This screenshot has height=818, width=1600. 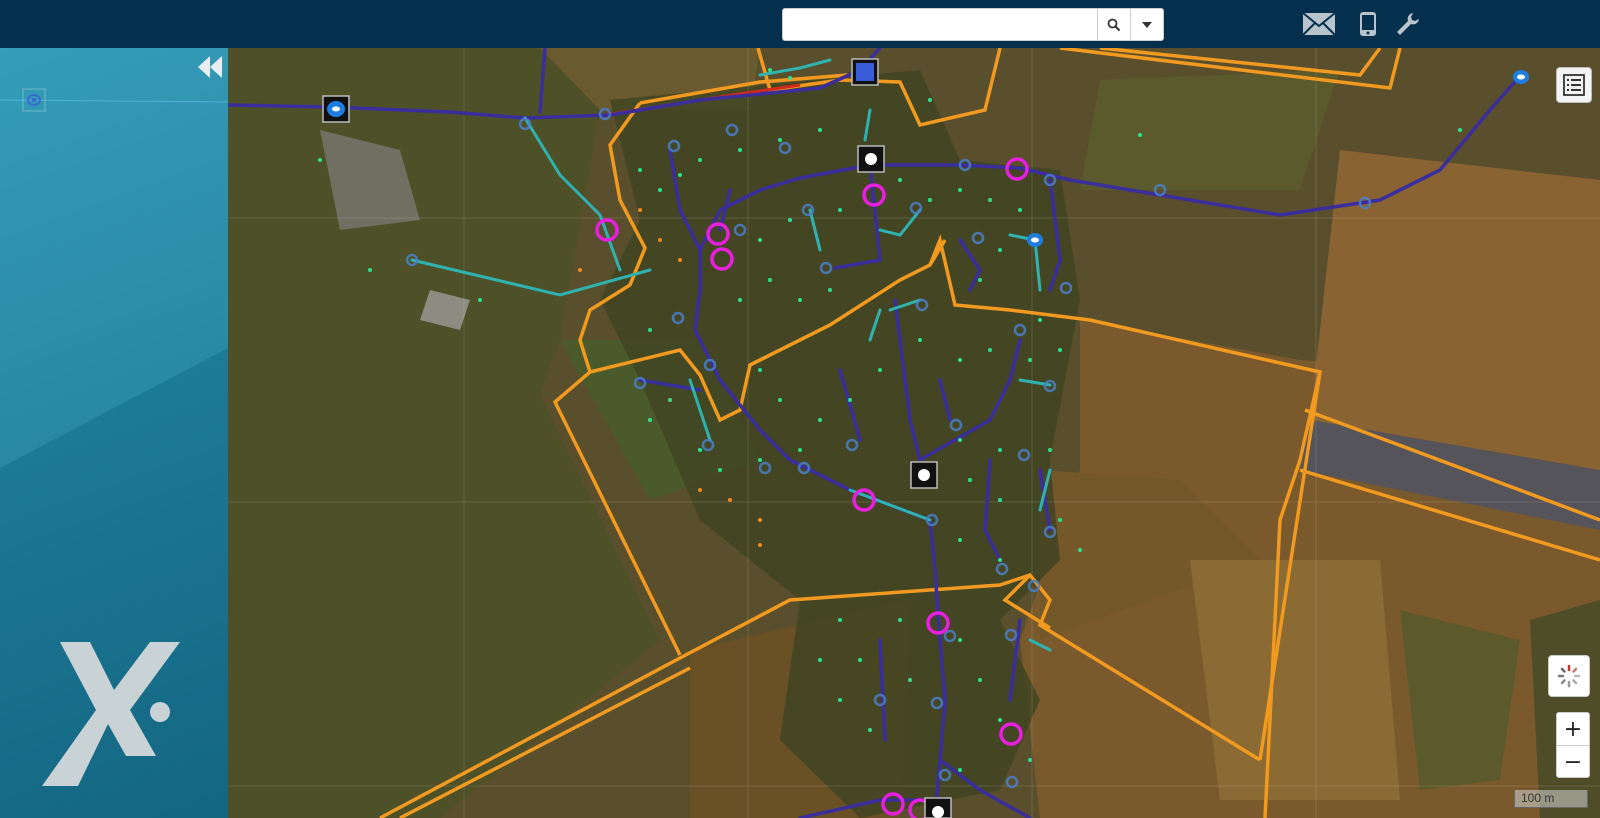 I want to click on chevron-down-icon, so click(x=1147, y=24).